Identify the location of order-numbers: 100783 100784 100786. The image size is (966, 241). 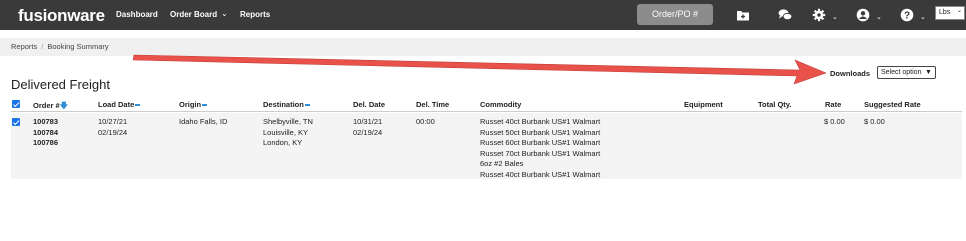
(45, 133).